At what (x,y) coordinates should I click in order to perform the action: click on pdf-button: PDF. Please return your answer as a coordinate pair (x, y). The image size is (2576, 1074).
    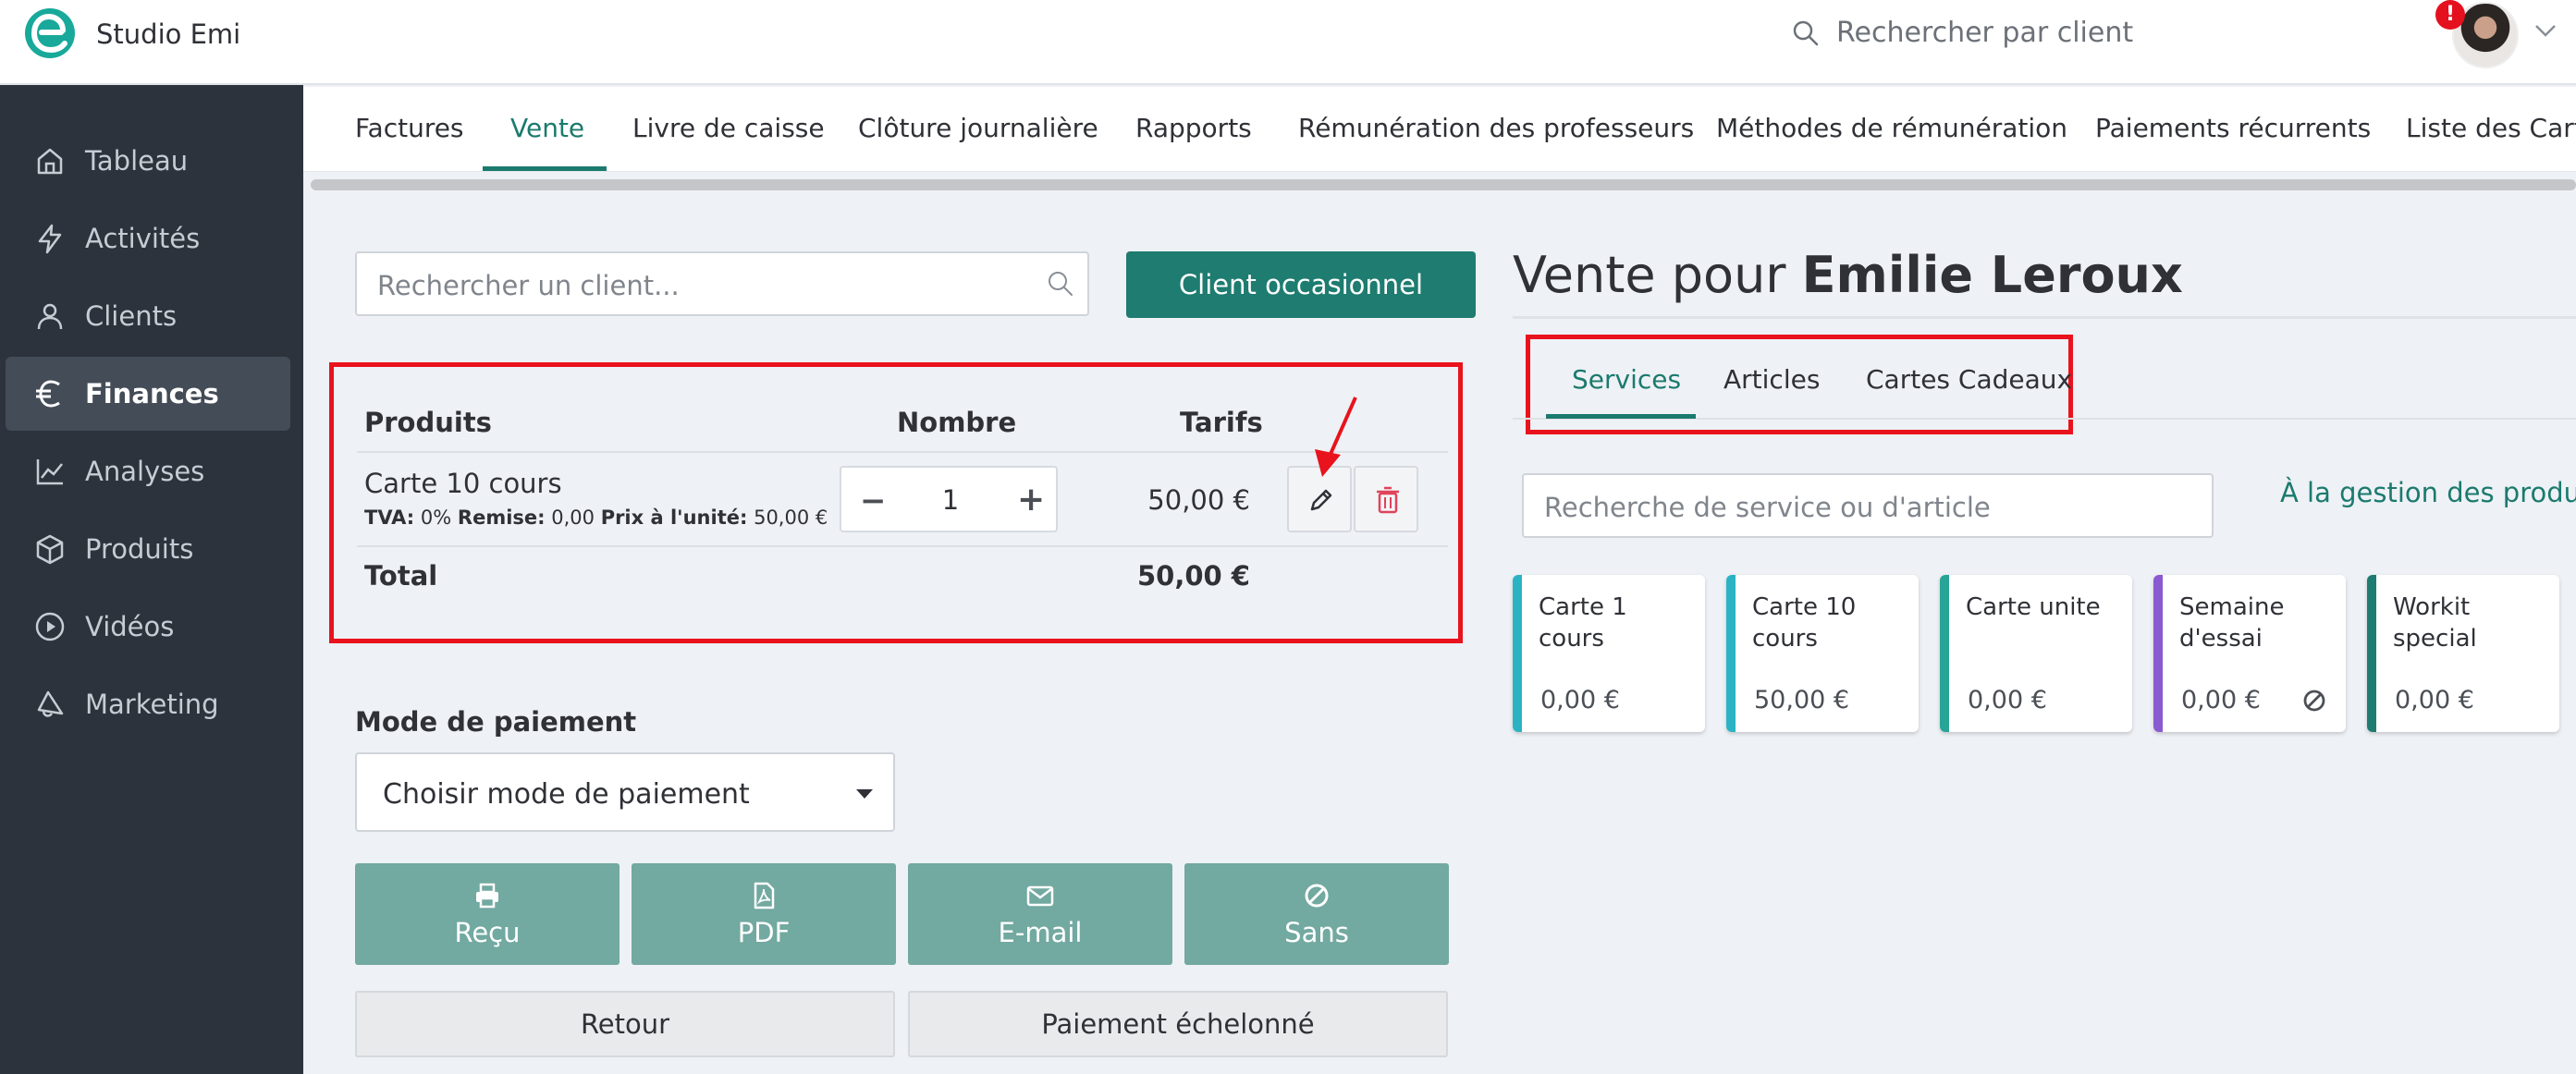
    Looking at the image, I should click on (764, 914).